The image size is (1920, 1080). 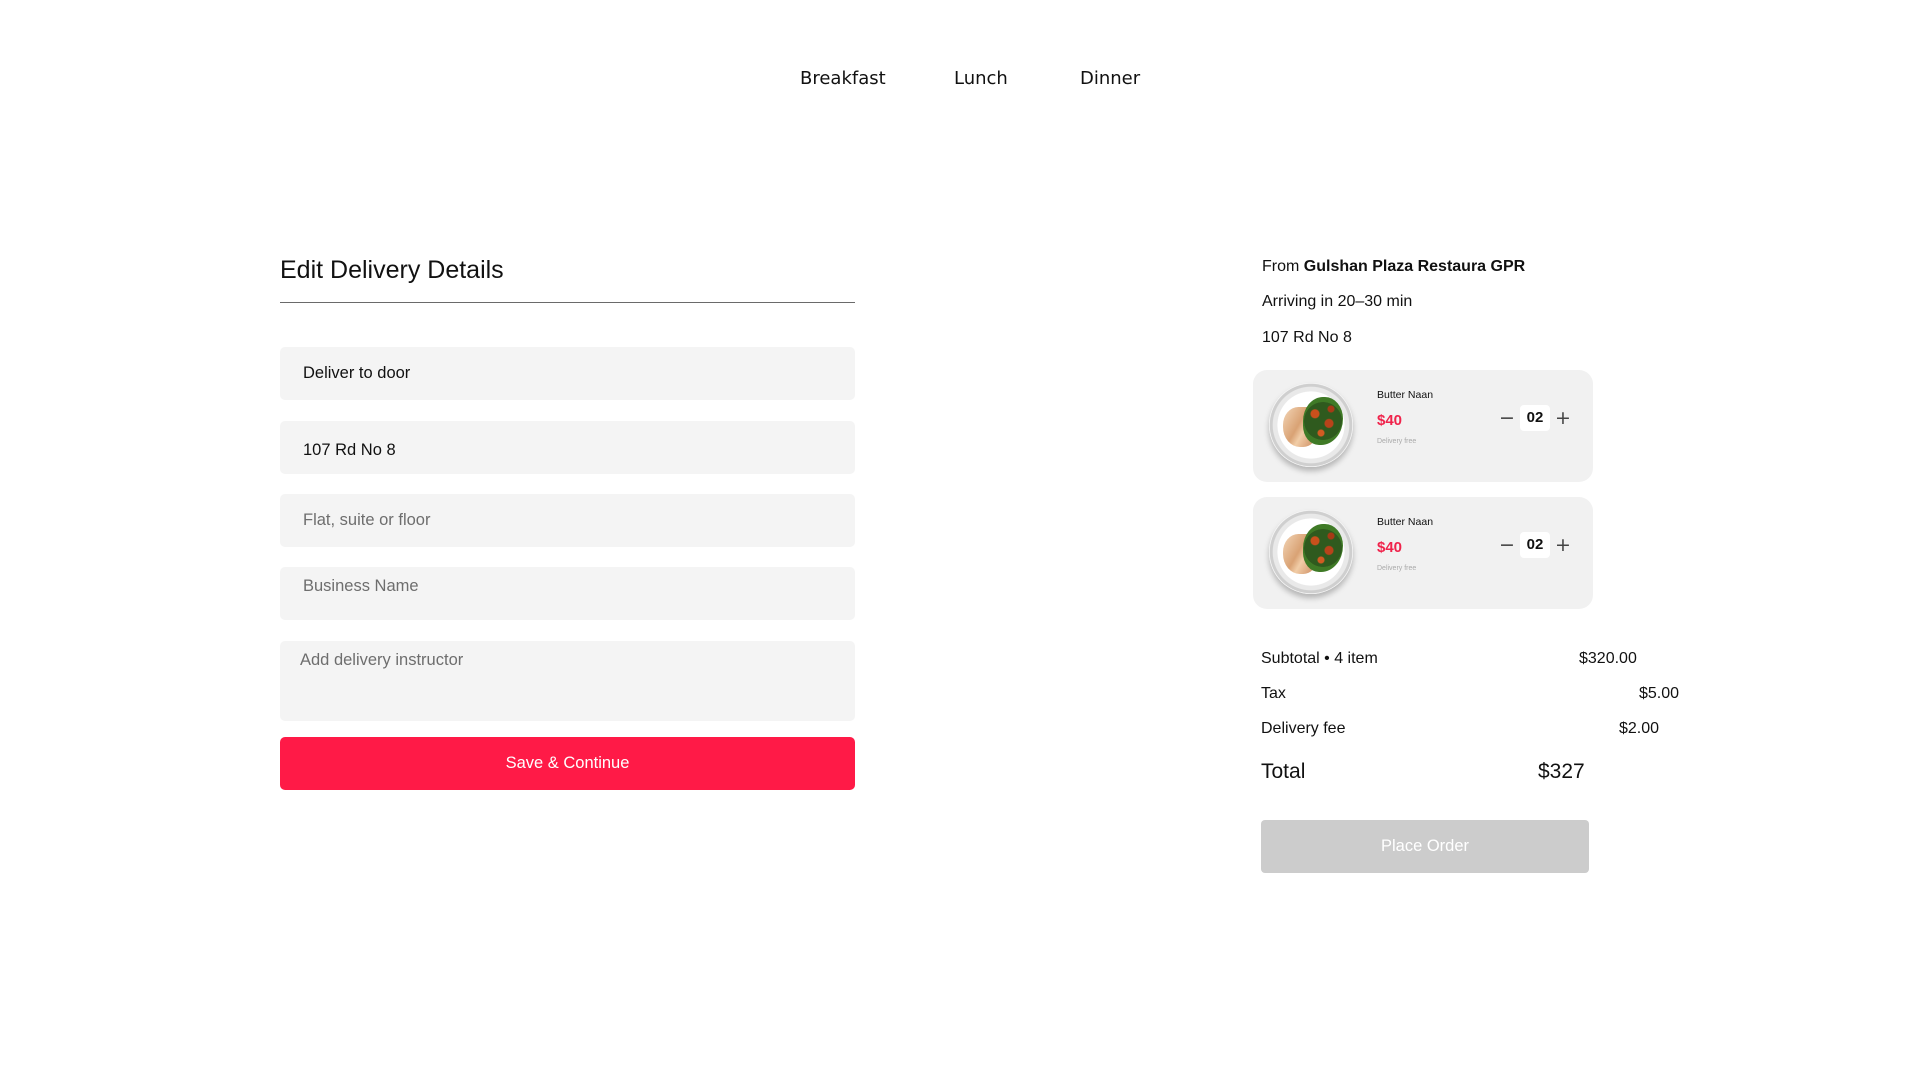 I want to click on address-field, so click(x=567, y=447).